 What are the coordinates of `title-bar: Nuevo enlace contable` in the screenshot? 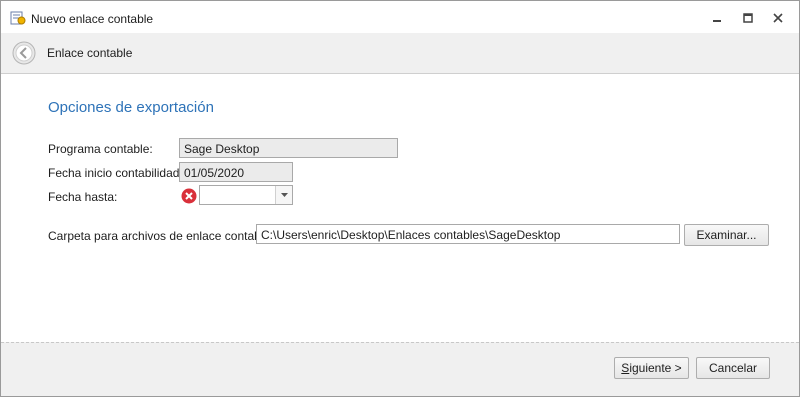 It's located at (400, 17).